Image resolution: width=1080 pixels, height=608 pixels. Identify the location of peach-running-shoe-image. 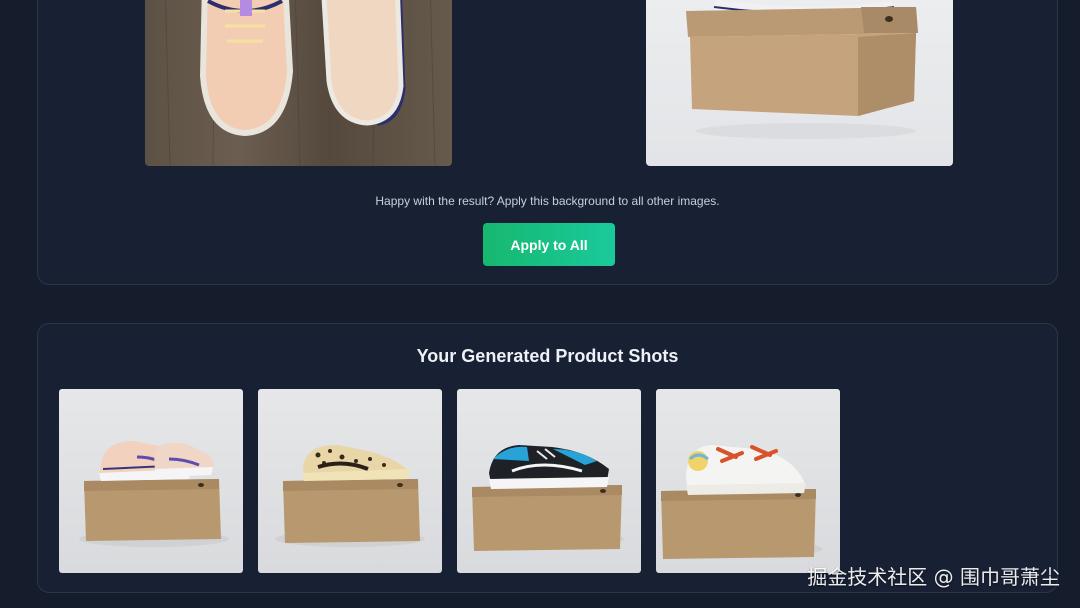
(154, 494).